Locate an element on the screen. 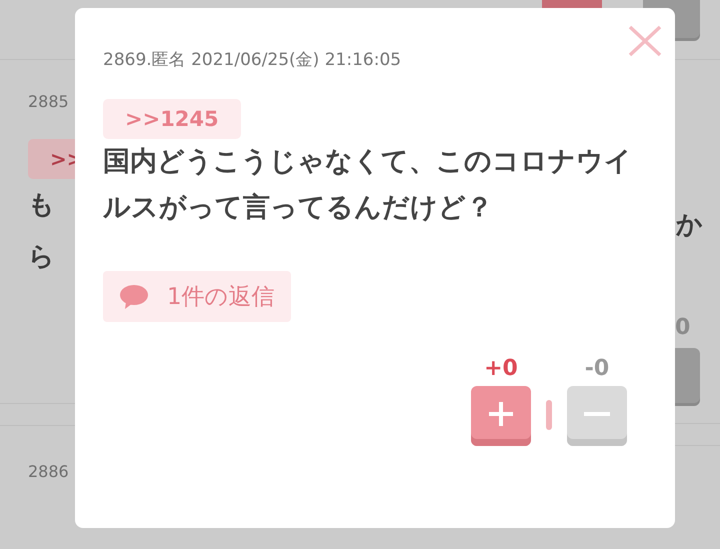 This screenshot has width=720, height=549. post-number: 2885 is located at coordinates (49, 101).